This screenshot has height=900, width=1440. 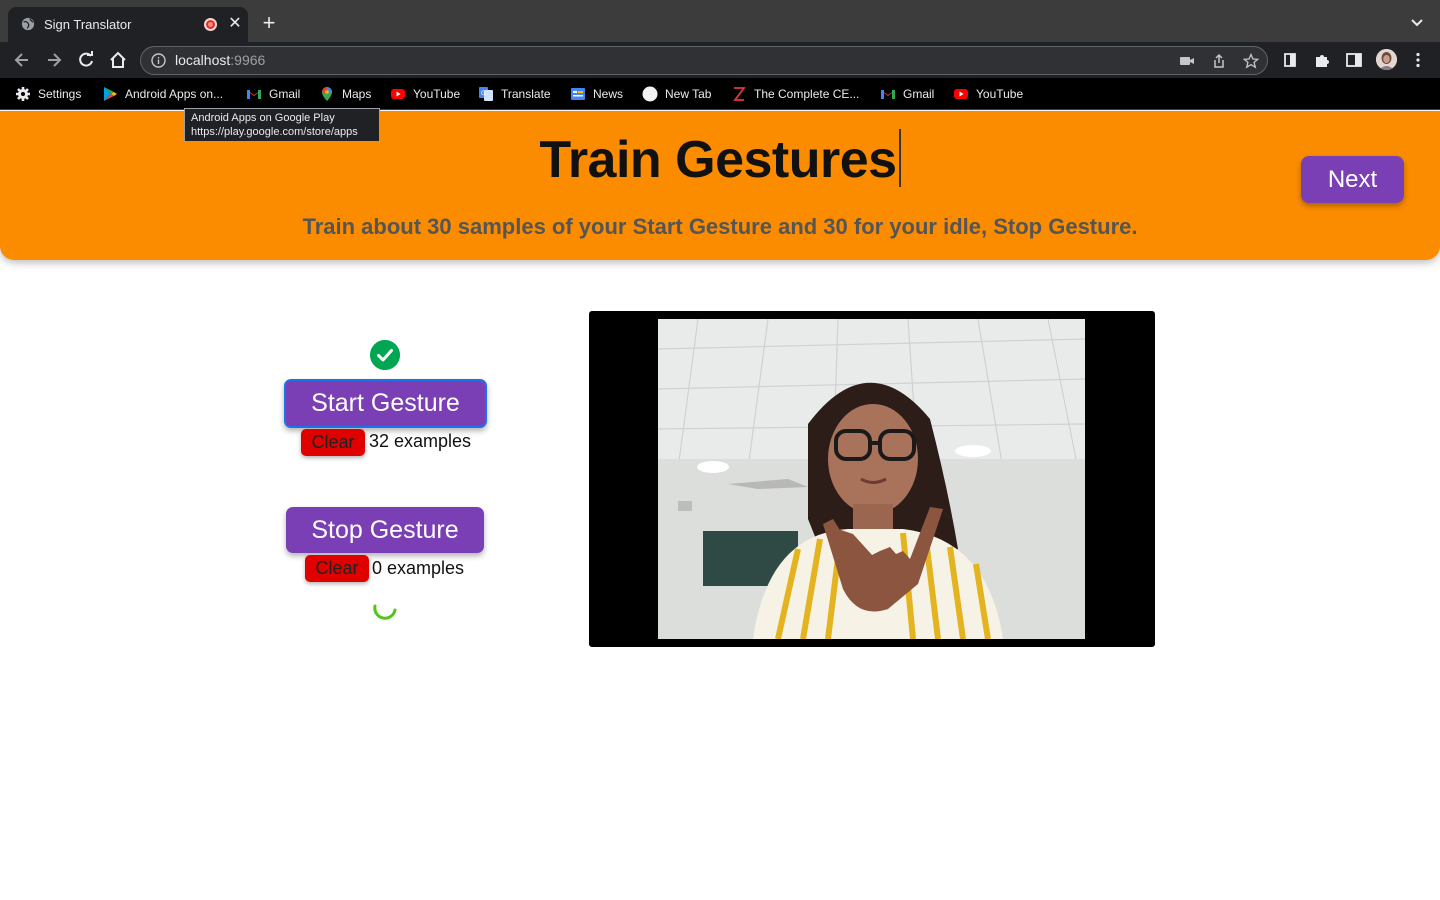 What do you see at coordinates (269, 23) in the screenshot?
I see `new-tab-button: +` at bounding box center [269, 23].